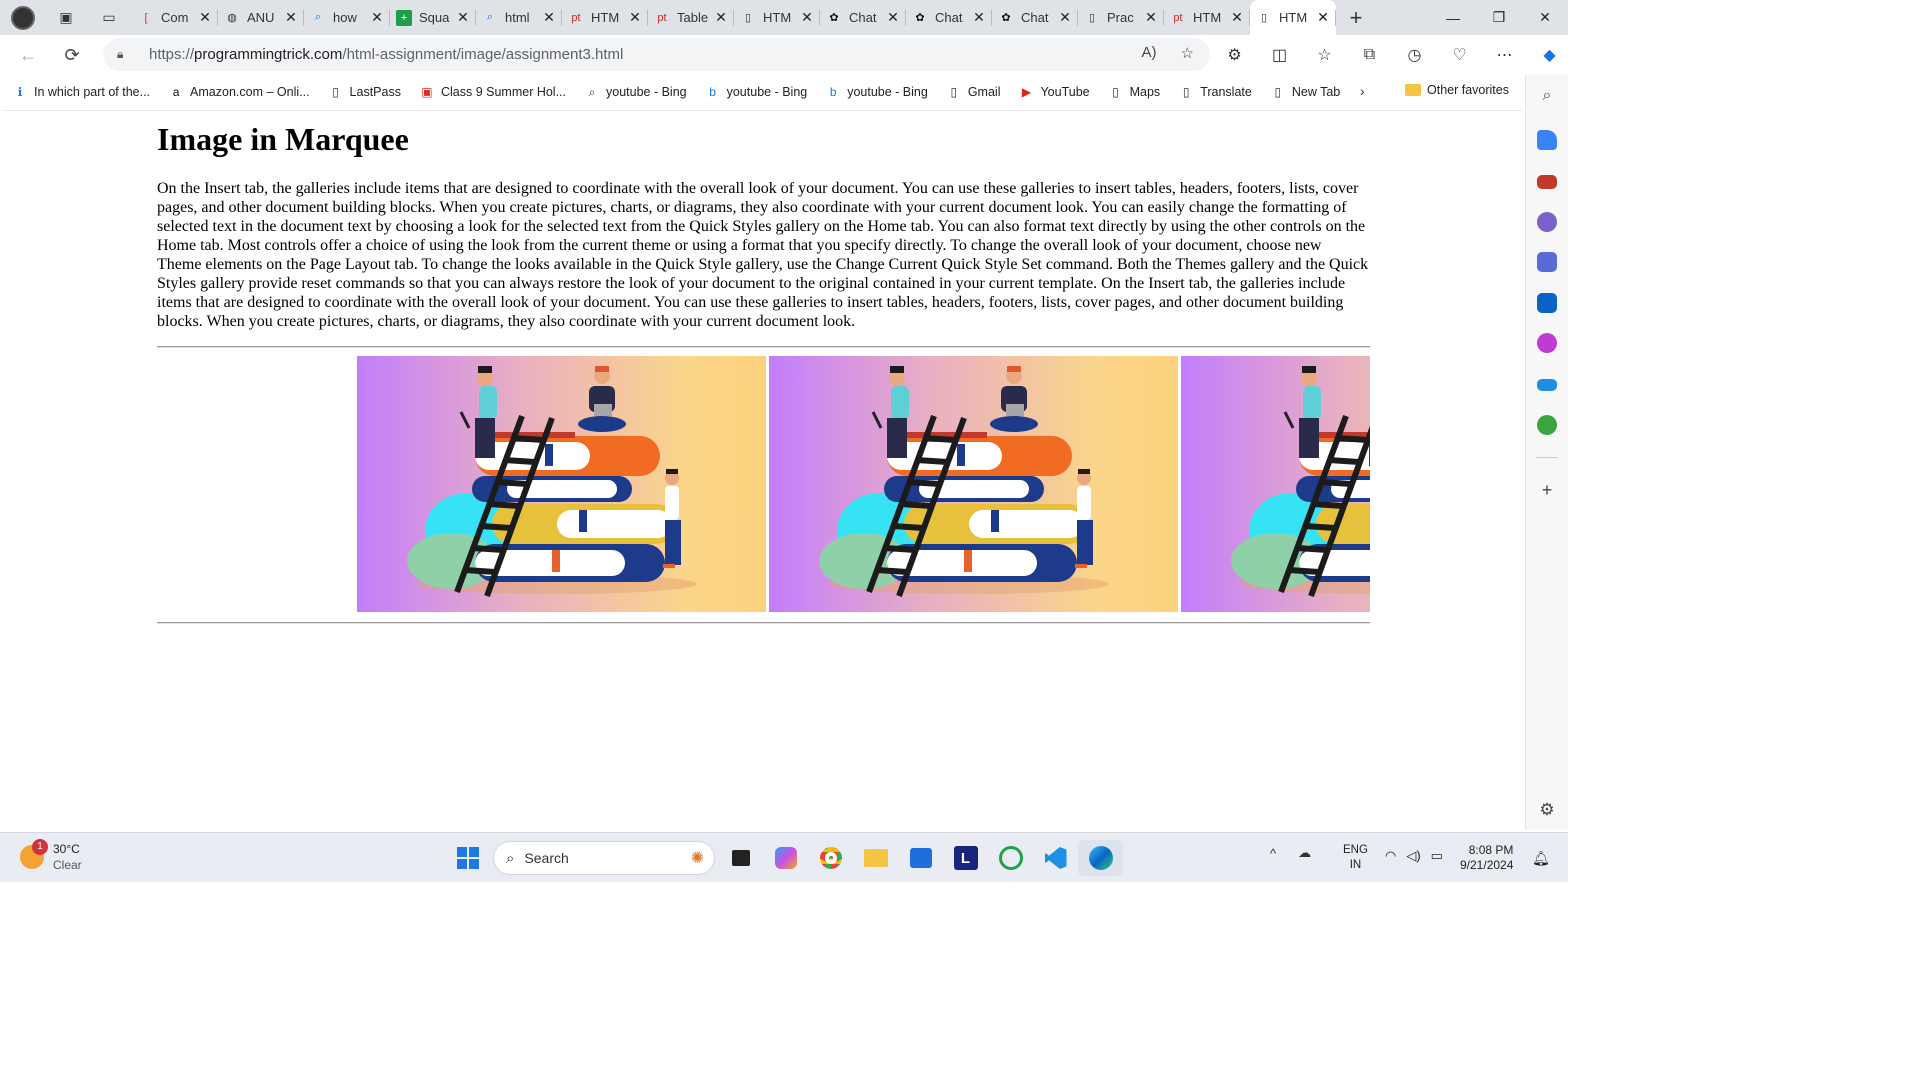 Image resolution: width=1920 pixels, height=1080 pixels. Describe the element at coordinates (830, 858) in the screenshot. I see `chrome-icon` at that location.